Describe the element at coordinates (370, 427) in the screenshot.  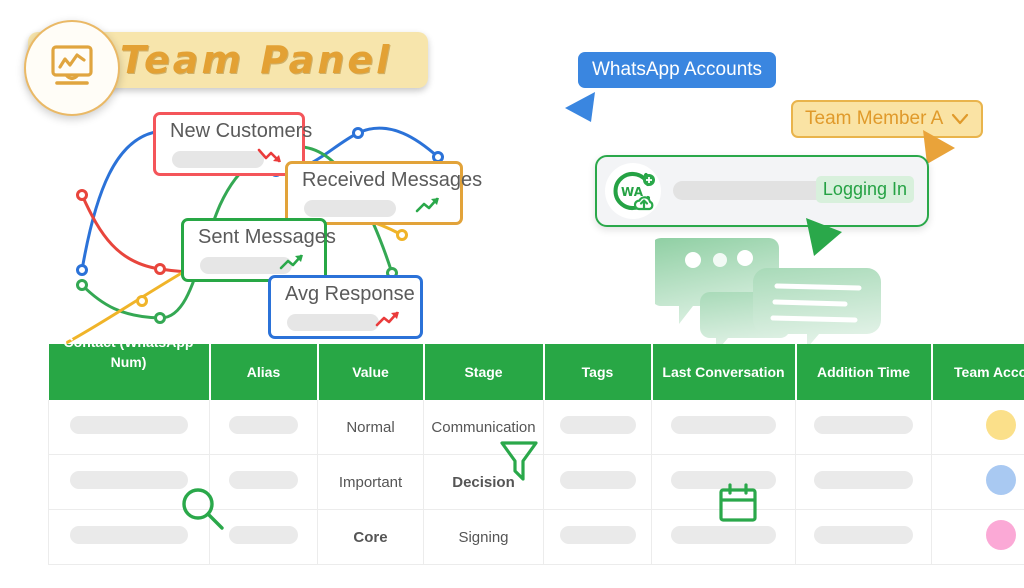
I see `cell-value: Normal` at that location.